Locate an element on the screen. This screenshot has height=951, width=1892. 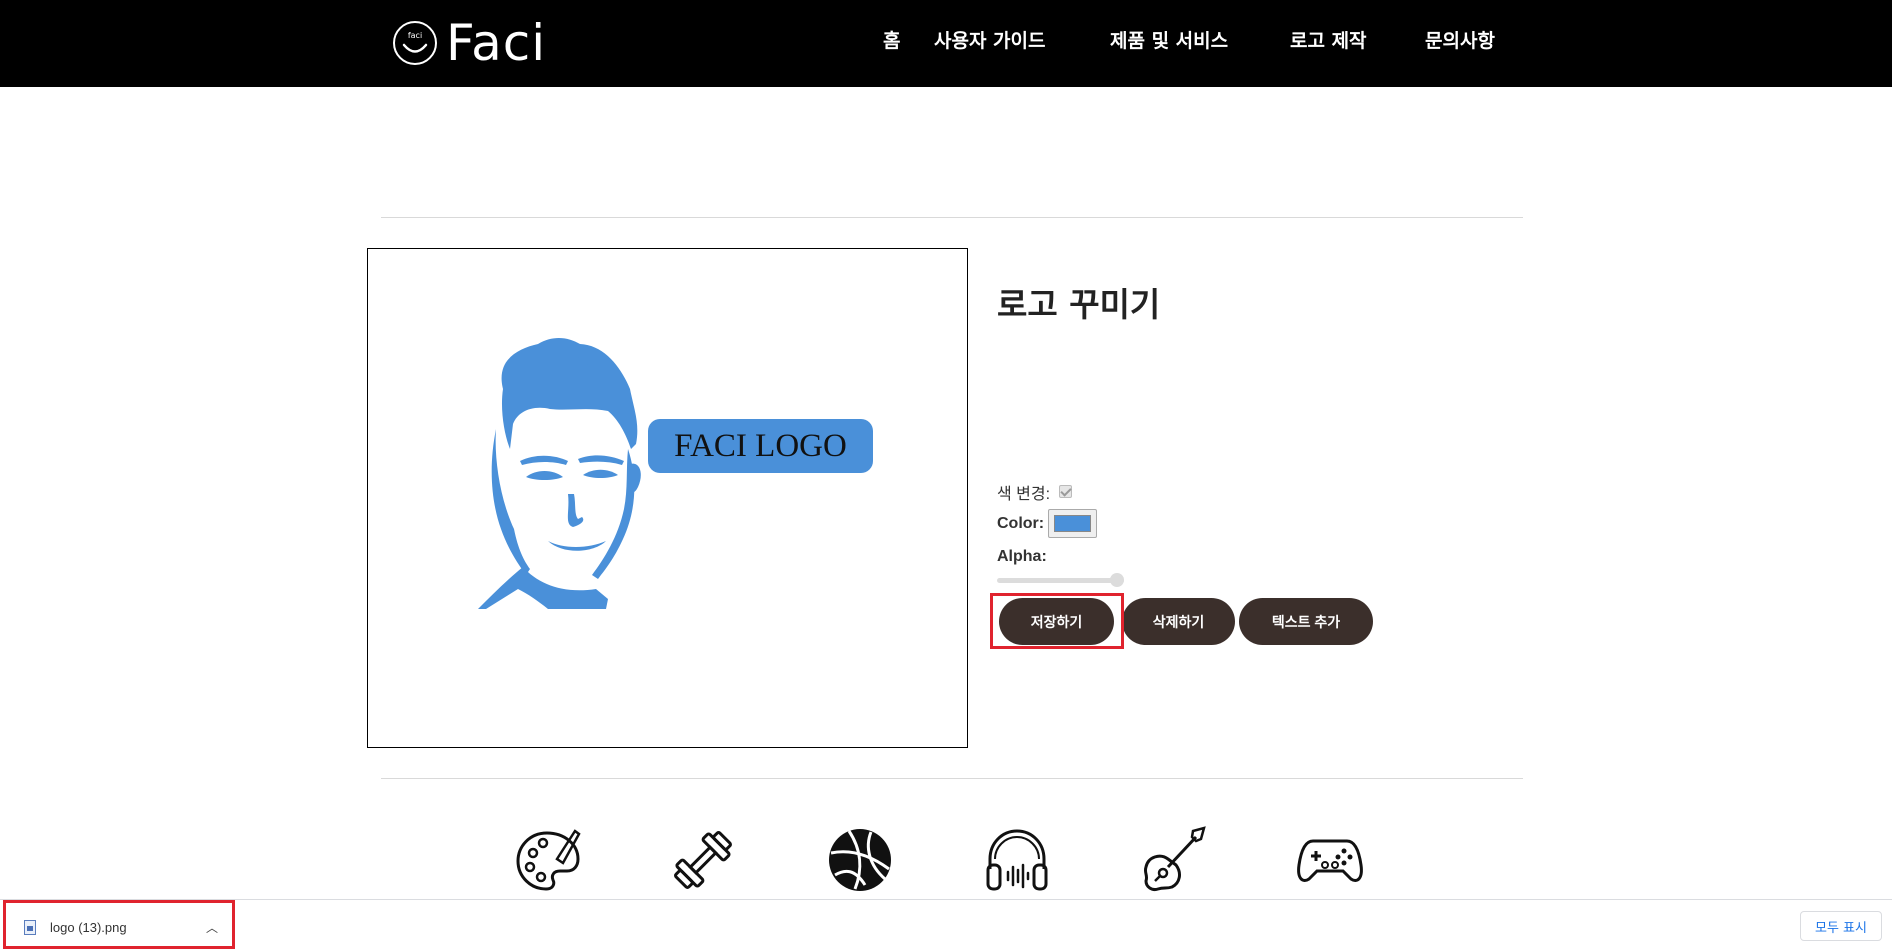
download-highlight-box is located at coordinates (119, 924).